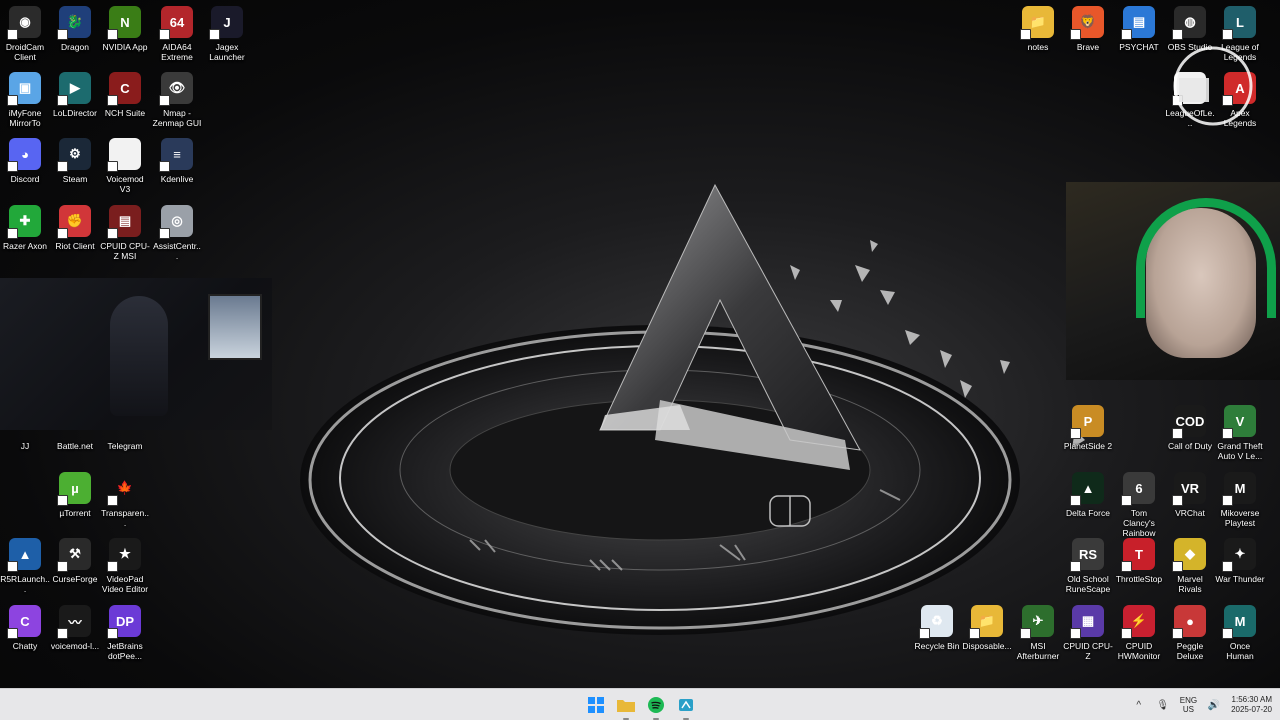 The height and width of the screenshot is (720, 1280). What do you see at coordinates (74, 155) in the screenshot?
I see `steam-icon: ⚙` at bounding box center [74, 155].